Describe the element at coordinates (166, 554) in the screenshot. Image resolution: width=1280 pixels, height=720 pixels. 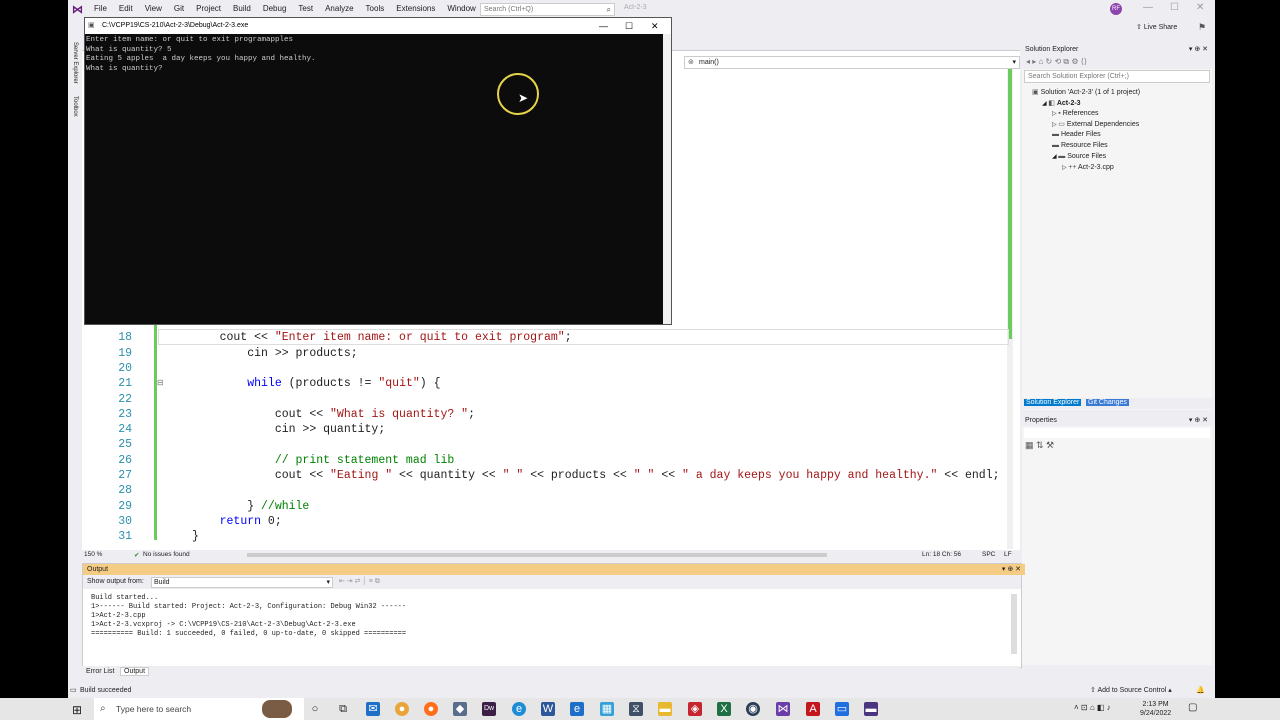
I see `issues-status: No issues found` at that location.